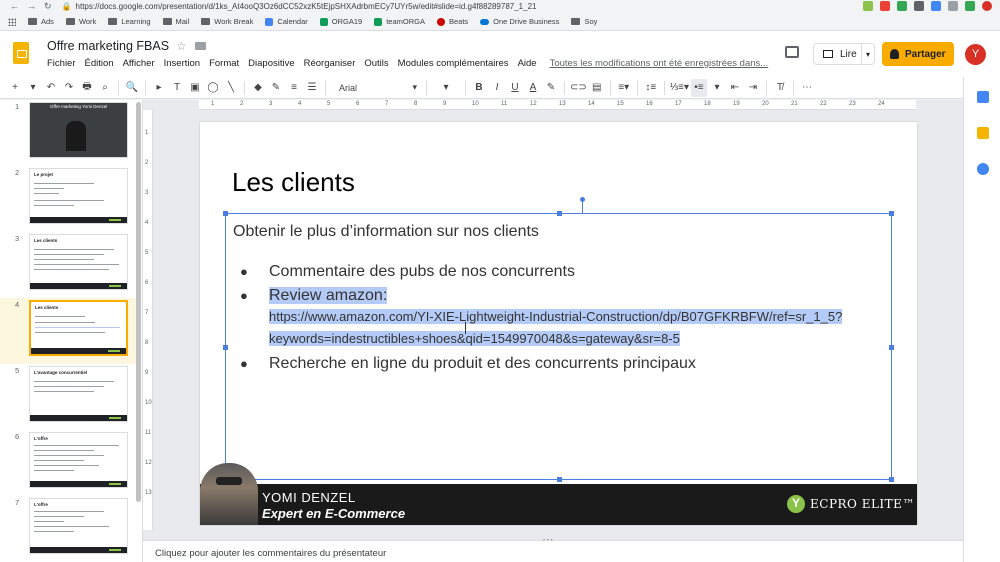  I want to click on slide-thumbnail-row: 5 L'avantage concurrentiel, so click(70, 397).